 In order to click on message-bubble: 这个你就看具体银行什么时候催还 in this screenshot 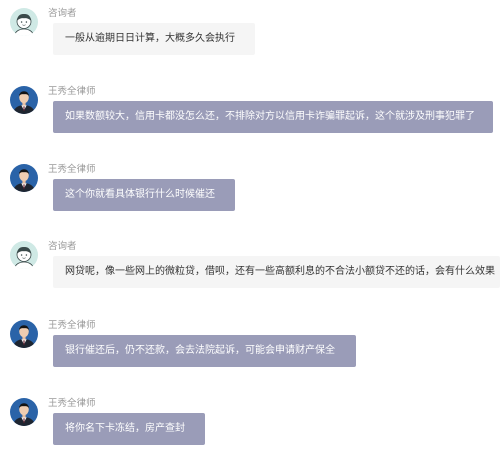, I will do `click(144, 195)`.